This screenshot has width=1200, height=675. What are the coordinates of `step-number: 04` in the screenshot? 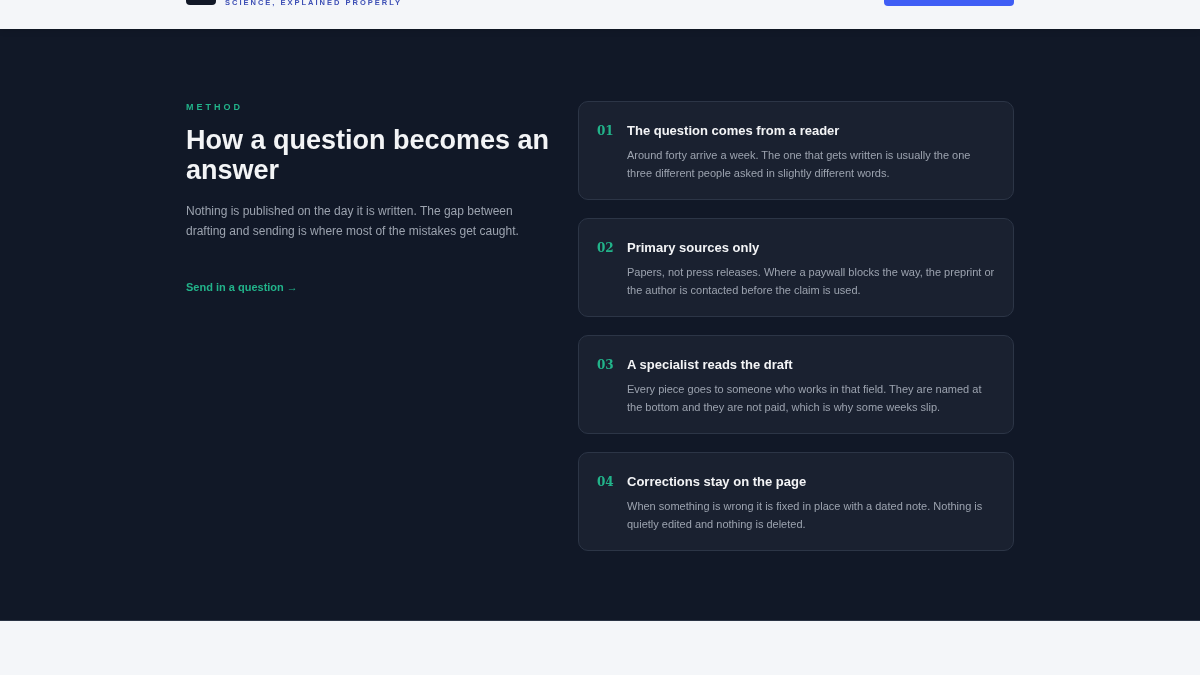 It's located at (605, 482).